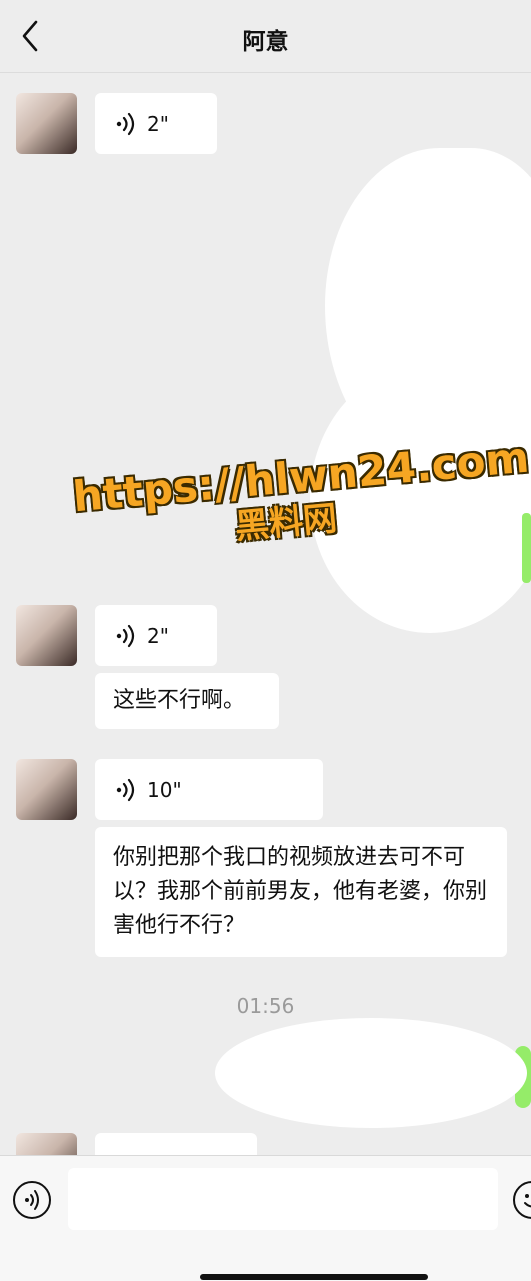 The width and height of the screenshot is (531, 1281). Describe the element at coordinates (527, 1201) in the screenshot. I see `emoji-icon` at that location.